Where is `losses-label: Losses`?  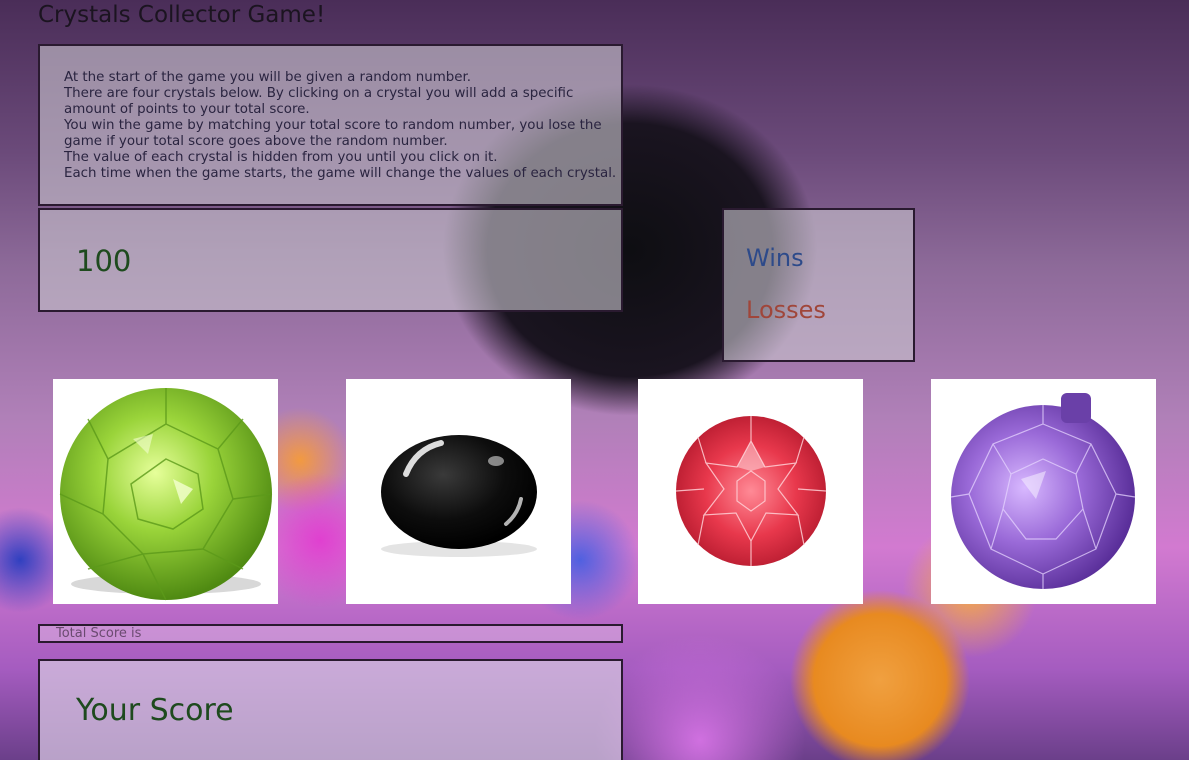 losses-label: Losses is located at coordinates (786, 310).